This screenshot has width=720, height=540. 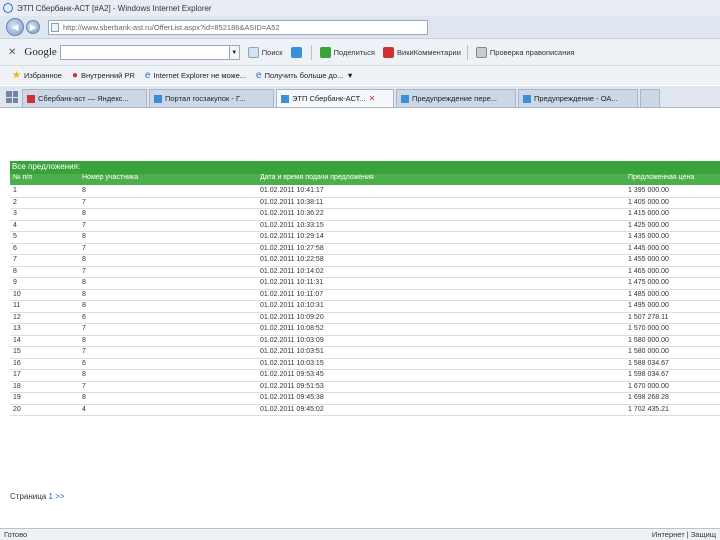 I want to click on tab-sberbank-ast: ЭТП Сбербанк-АСТ... ✕, so click(x=335, y=98).